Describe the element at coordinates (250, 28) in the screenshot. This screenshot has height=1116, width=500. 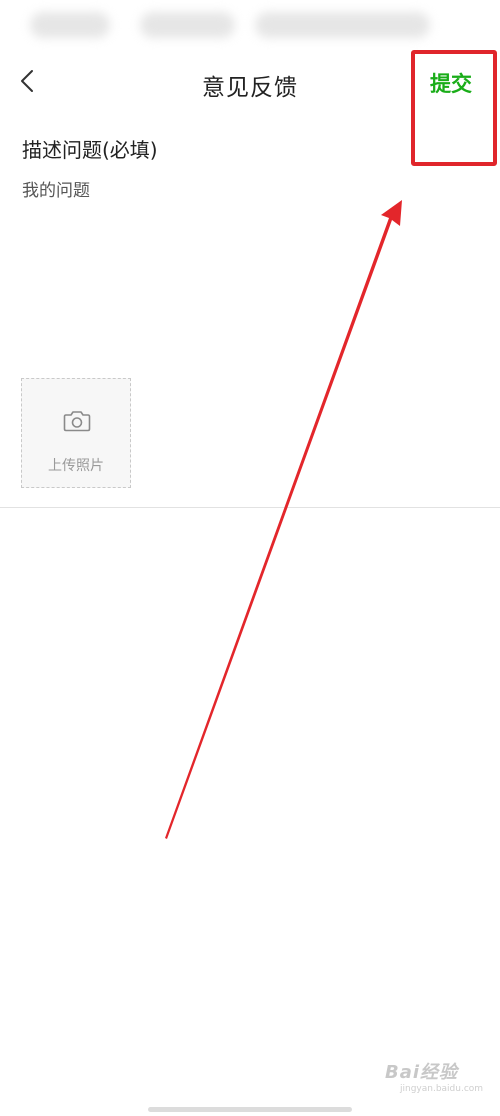
I see `status-bar` at that location.